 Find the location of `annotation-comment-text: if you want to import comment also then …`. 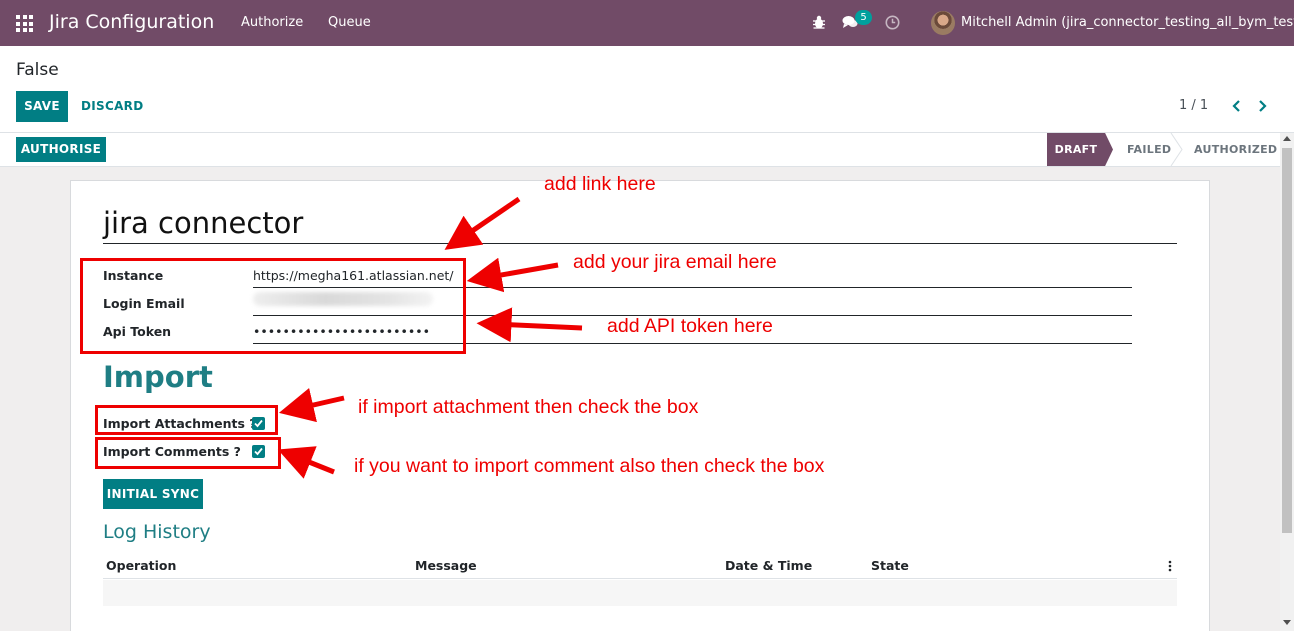

annotation-comment-text: if you want to import comment also then … is located at coordinates (589, 466).